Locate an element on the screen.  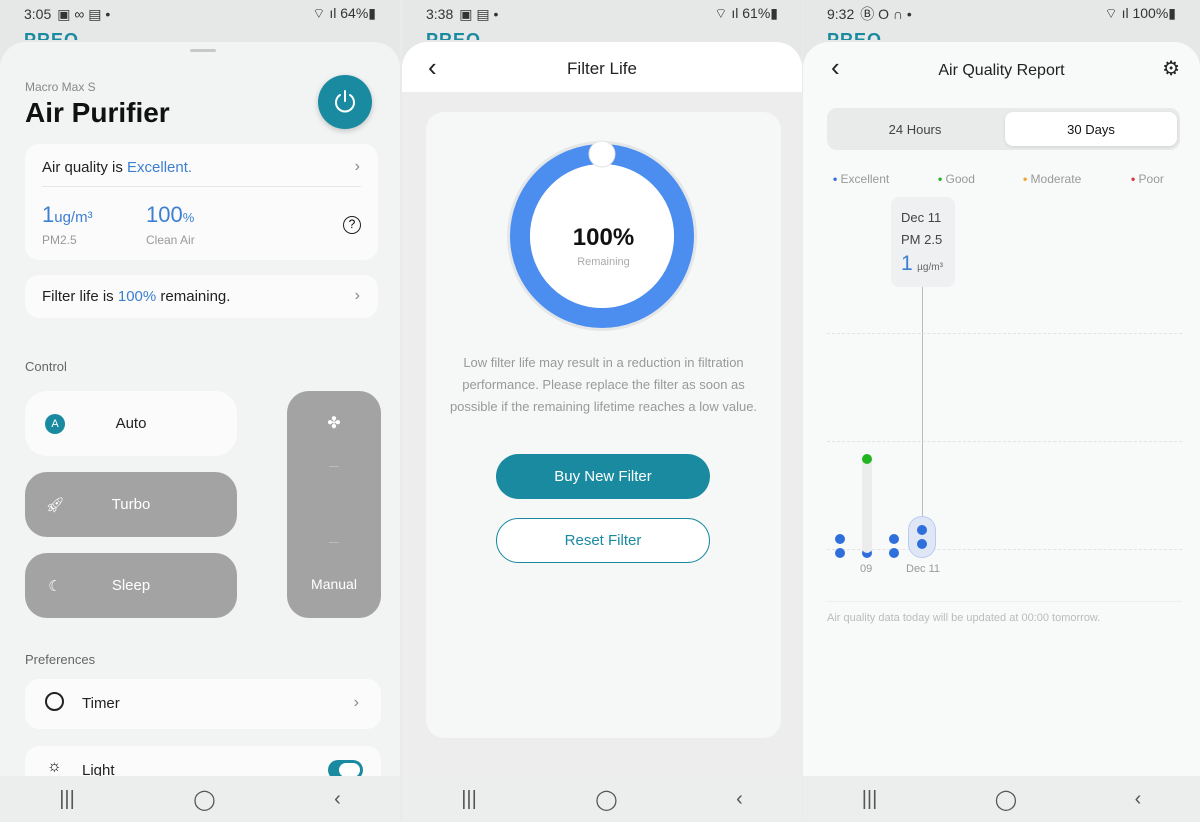
legend-poor: • Poor is located at coordinates (1147, 179).